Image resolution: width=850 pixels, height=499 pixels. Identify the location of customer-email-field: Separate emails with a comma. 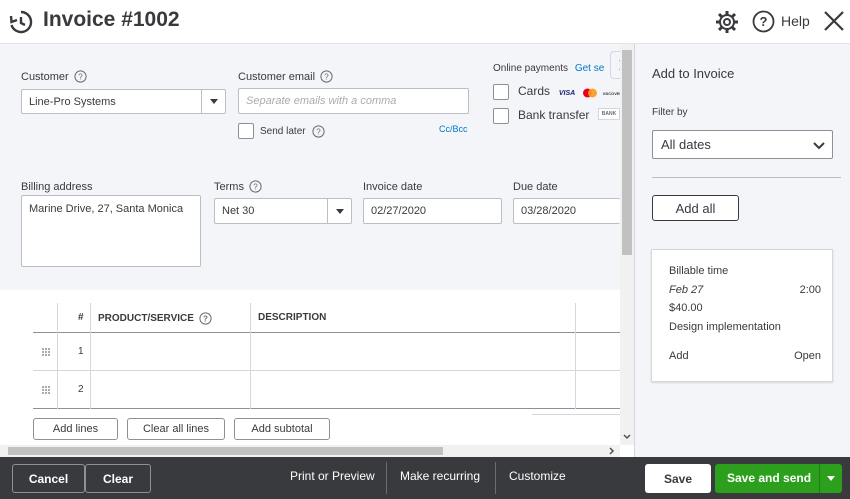
(353, 101).